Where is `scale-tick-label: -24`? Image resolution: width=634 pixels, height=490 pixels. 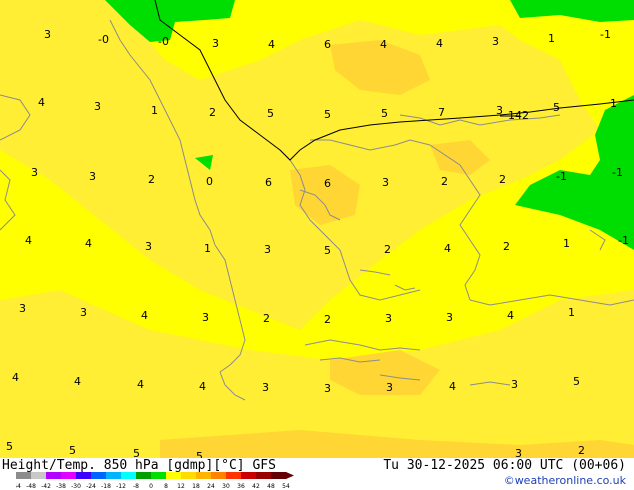
scale-tick-label: -24 is located at coordinates (91, 486).